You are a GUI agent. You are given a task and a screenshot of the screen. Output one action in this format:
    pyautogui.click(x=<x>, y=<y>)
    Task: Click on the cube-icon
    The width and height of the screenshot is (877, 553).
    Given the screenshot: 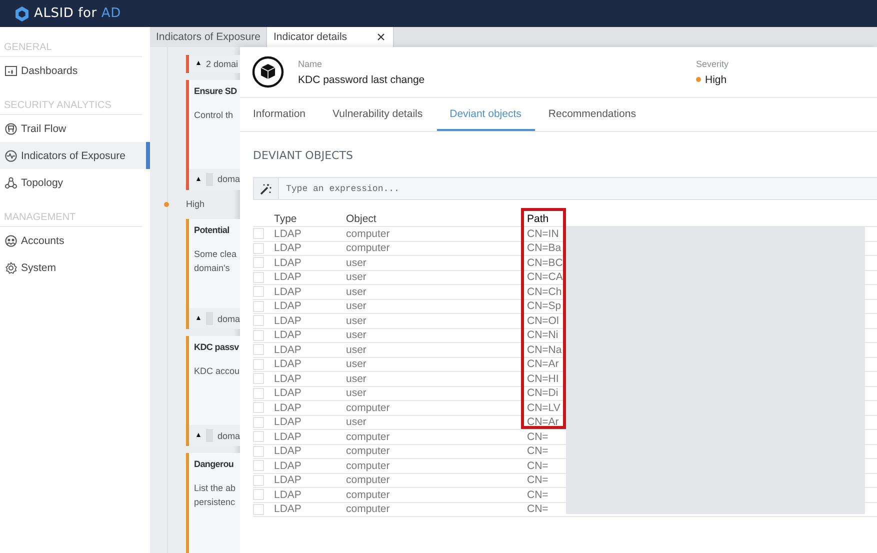 What is the action you would take?
    pyautogui.click(x=268, y=72)
    